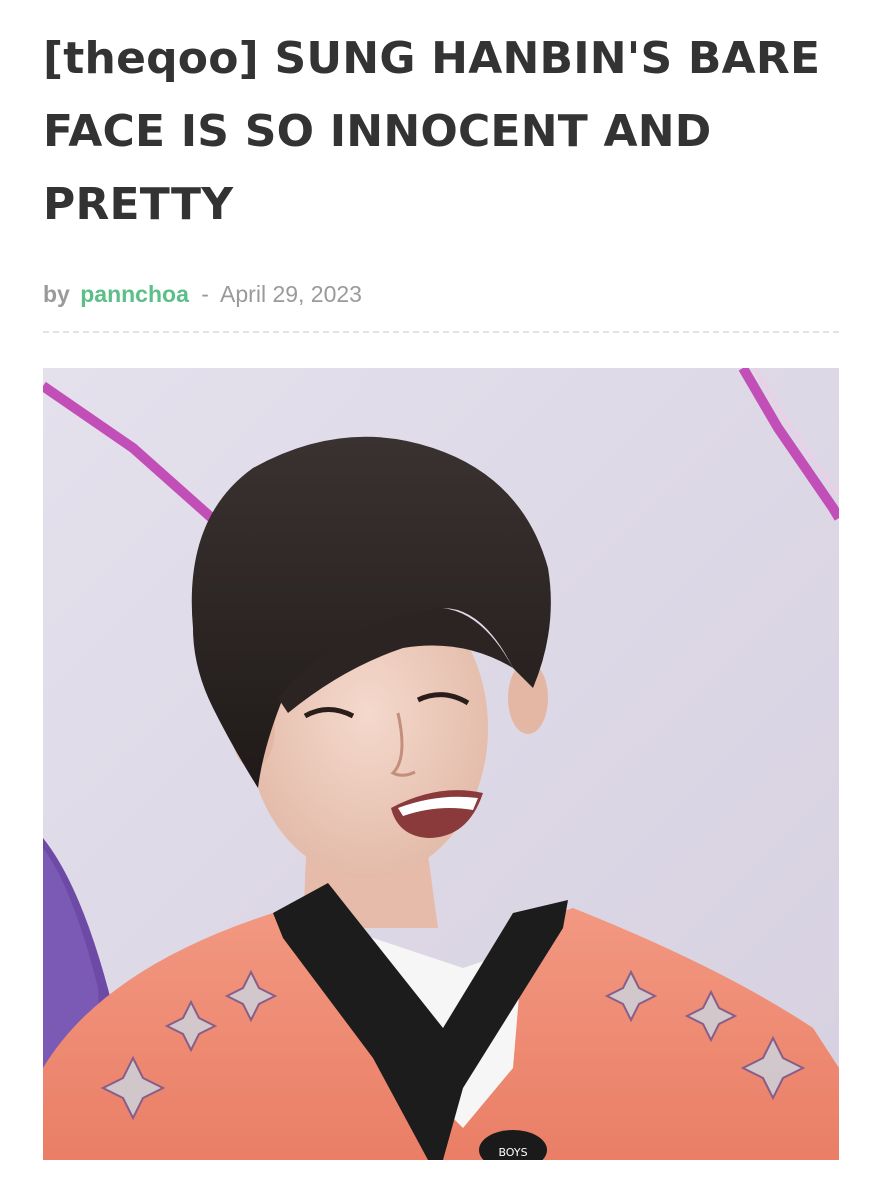  Describe the element at coordinates (441, 294) in the screenshot. I see `article-meta: by pannchoa - April 29, 2023` at that location.